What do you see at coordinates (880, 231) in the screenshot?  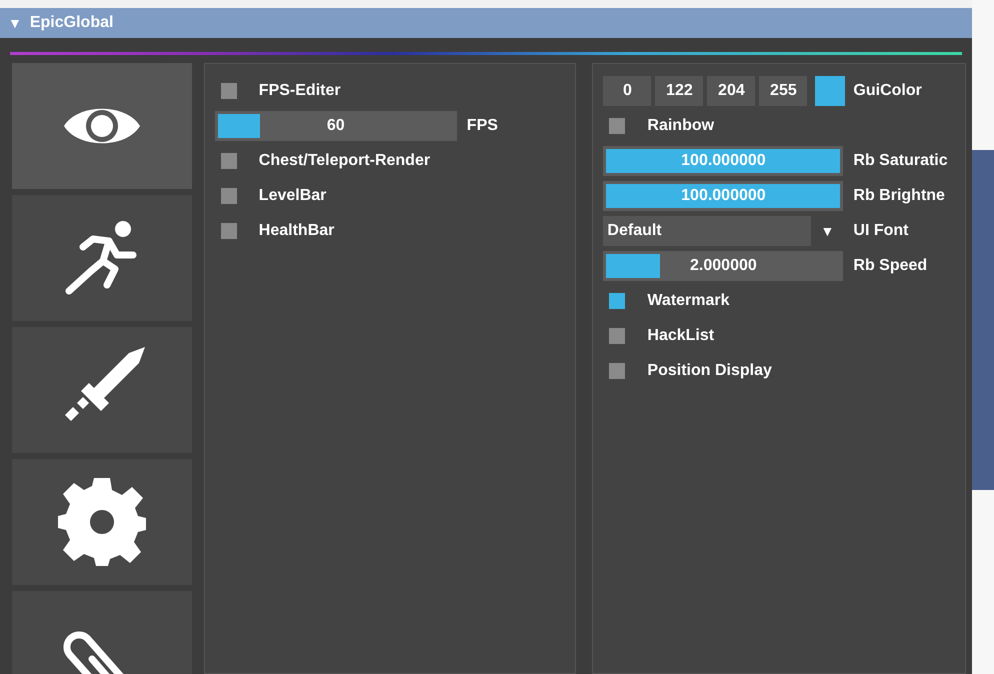 I see `dropdown-label: UI Font` at bounding box center [880, 231].